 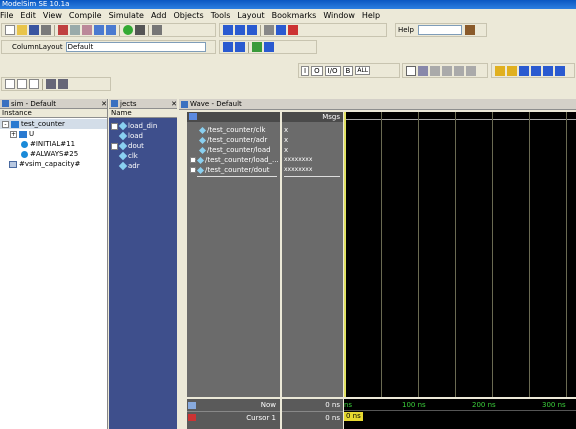 What do you see at coordinates (63, 84) in the screenshot?
I see `layout-five-icon` at bounding box center [63, 84].